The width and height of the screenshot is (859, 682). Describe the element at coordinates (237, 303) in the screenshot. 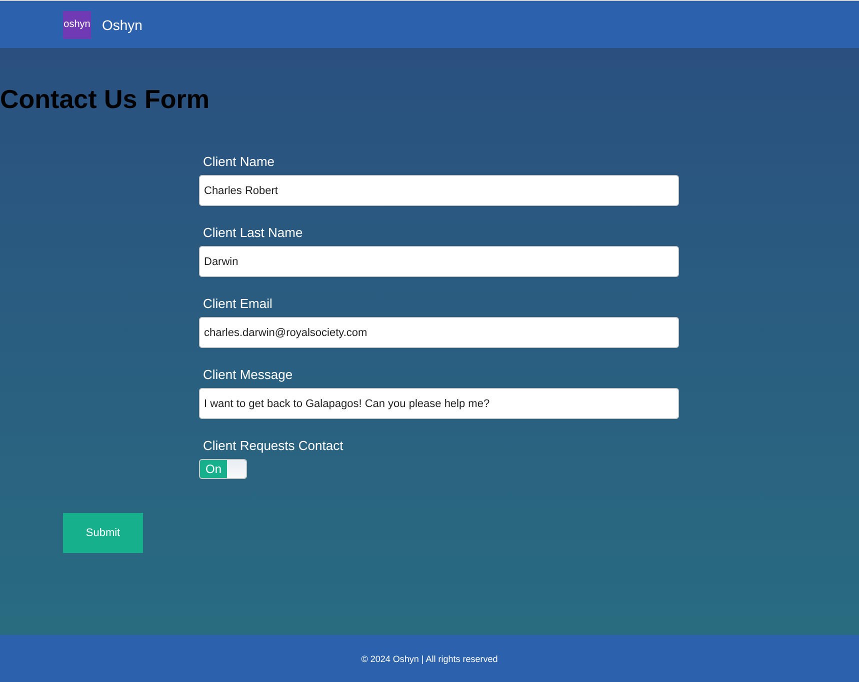

I see `field-label: Client Email` at that location.